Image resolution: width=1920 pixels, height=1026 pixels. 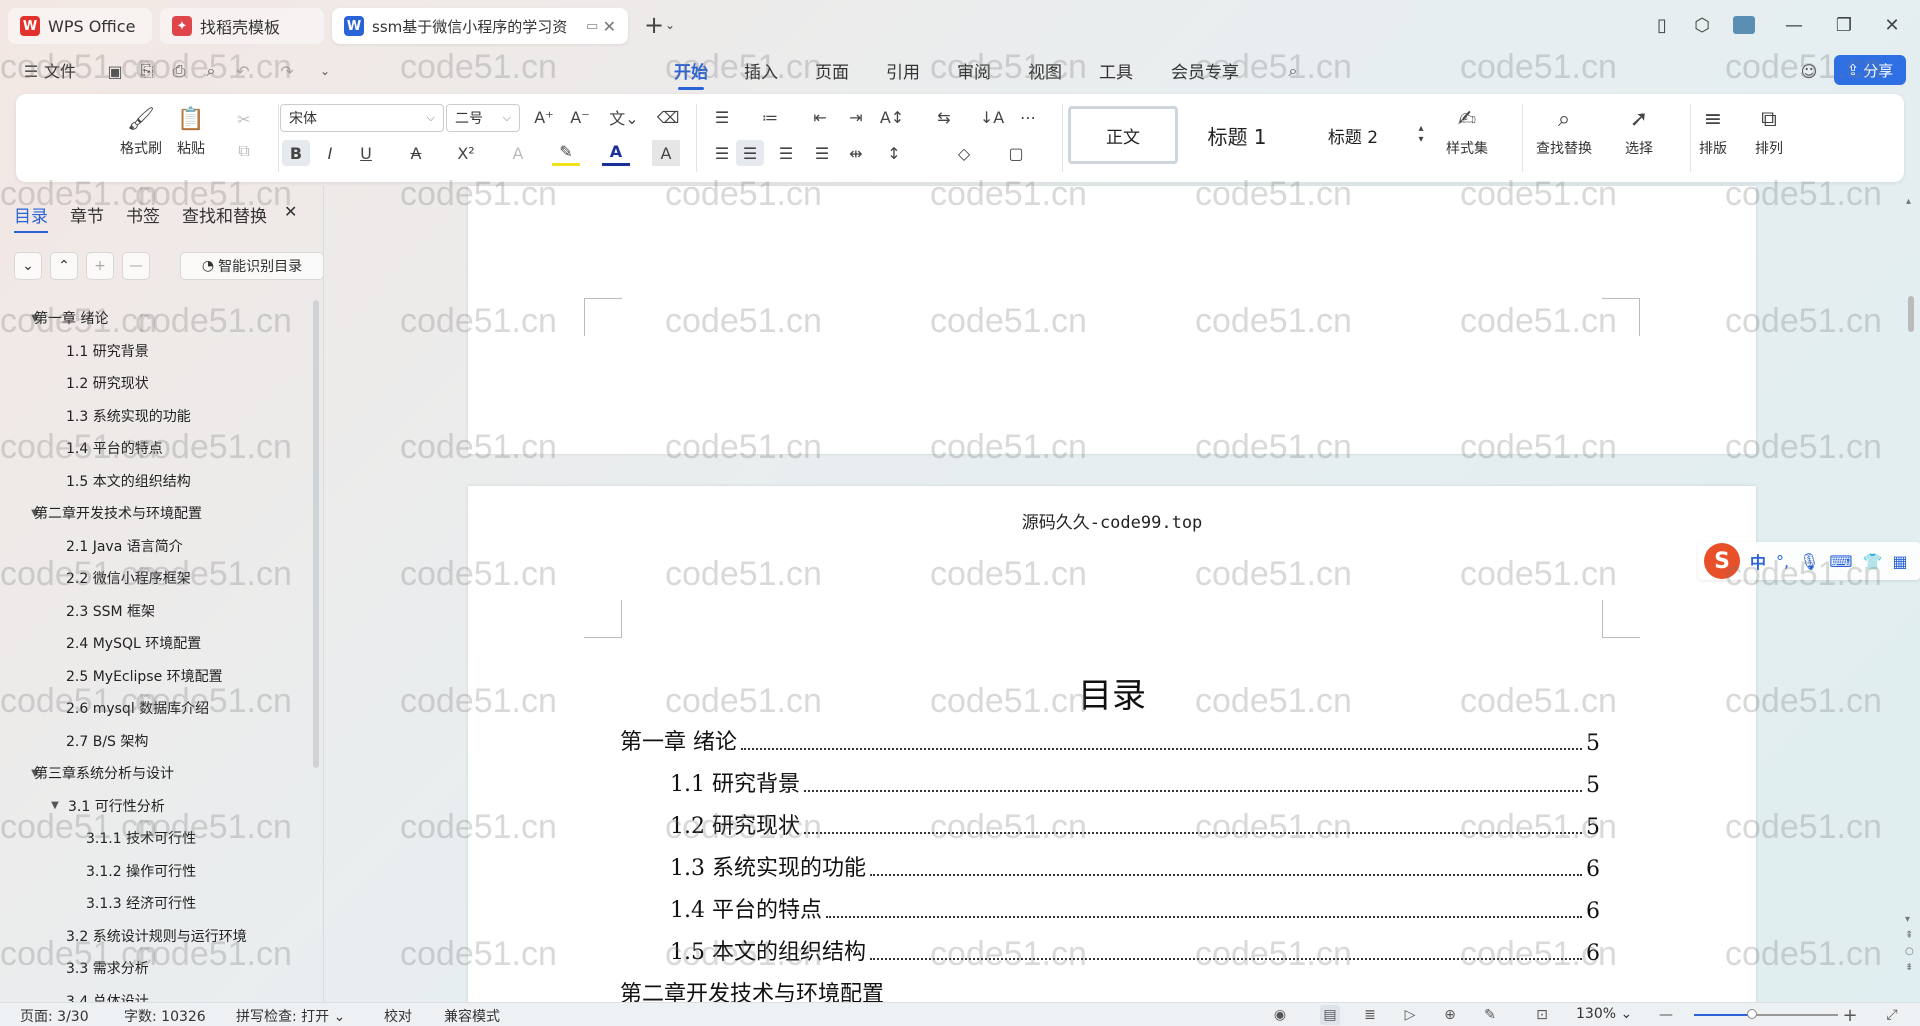 What do you see at coordinates (242, 26) in the screenshot?
I see `tab-docer: ✦ 找稻壳模板` at bounding box center [242, 26].